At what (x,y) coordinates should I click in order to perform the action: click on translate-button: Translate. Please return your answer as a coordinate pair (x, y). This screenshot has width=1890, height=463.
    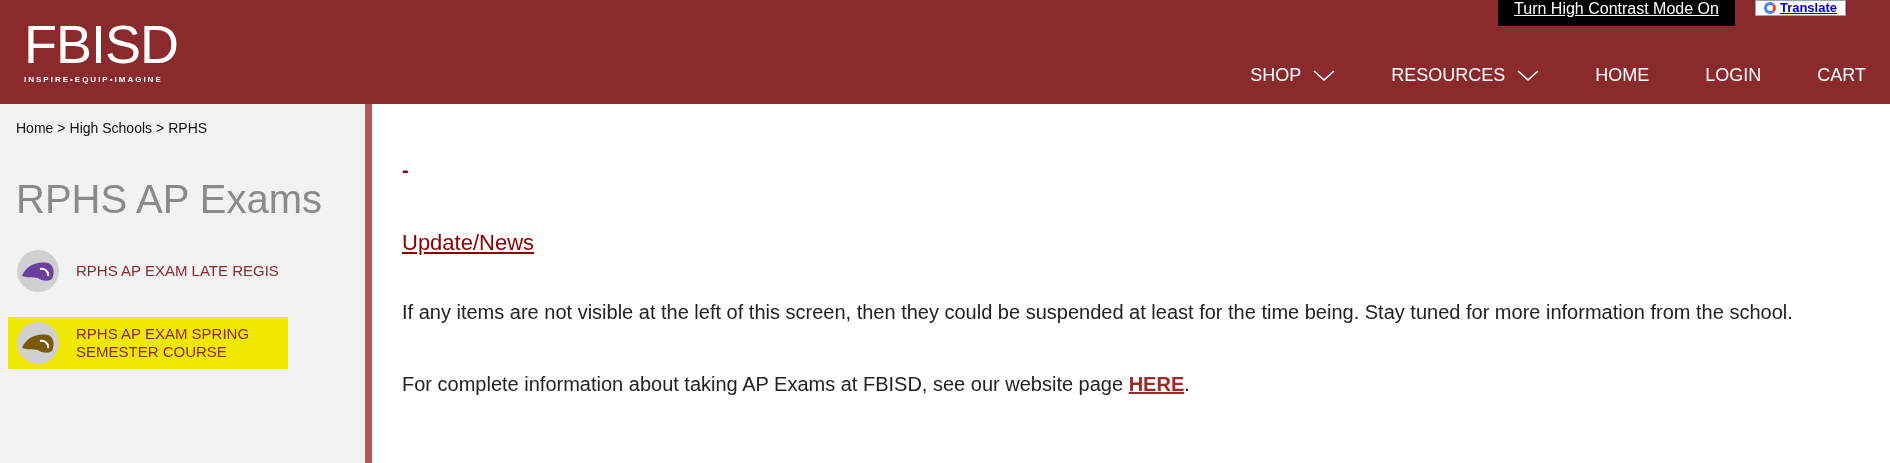
    Looking at the image, I should click on (1800, 8).